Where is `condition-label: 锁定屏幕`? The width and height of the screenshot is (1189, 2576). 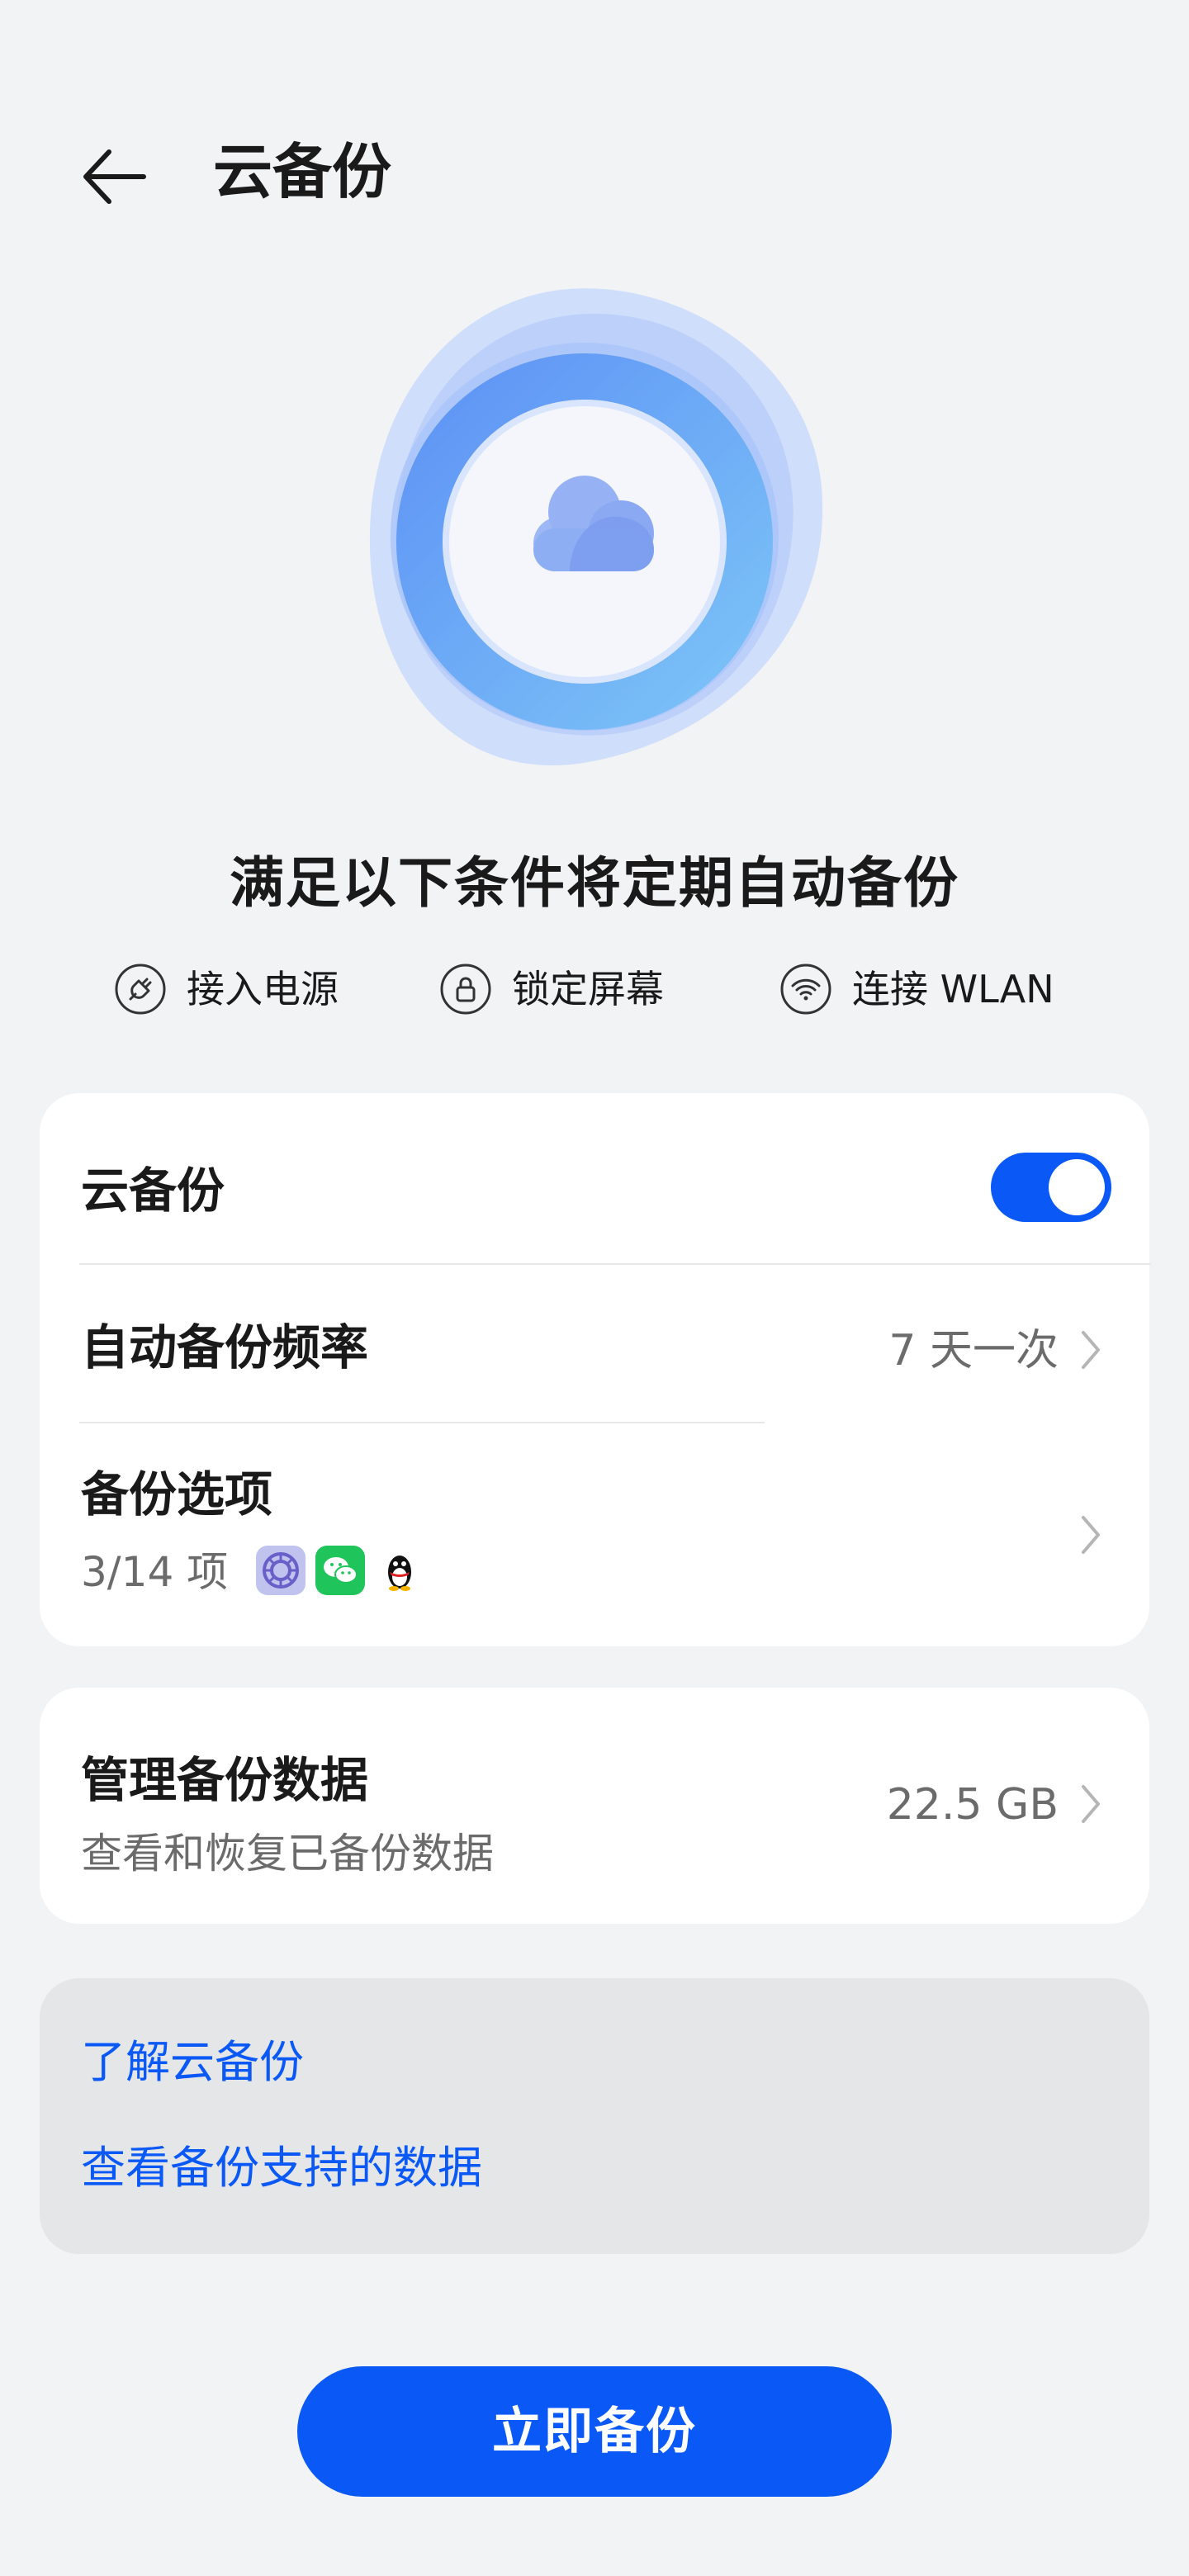
condition-label: 锁定屏幕 is located at coordinates (588, 989).